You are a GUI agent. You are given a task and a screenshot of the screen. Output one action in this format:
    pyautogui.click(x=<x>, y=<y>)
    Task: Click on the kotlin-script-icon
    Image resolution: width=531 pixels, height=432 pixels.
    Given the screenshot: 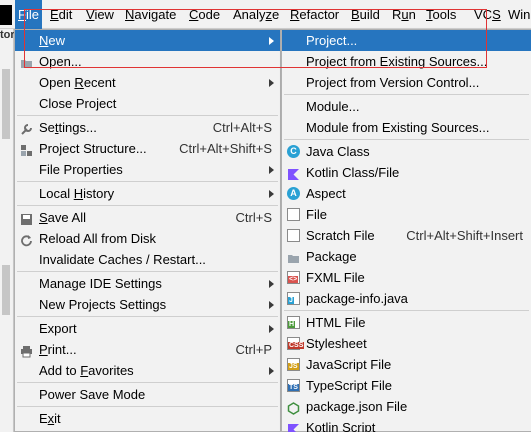 What is the action you would take?
    pyautogui.click(x=293, y=426)
    